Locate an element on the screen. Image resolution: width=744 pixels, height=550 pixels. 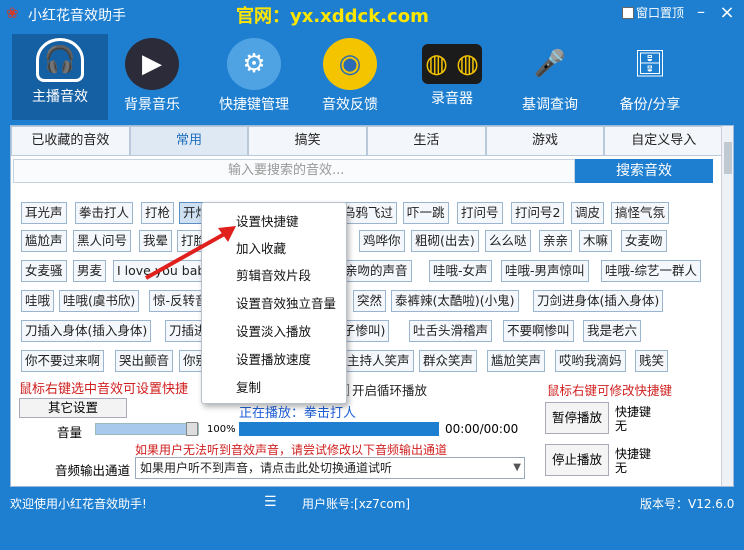
close-icon: × is located at coordinates (727, 12).